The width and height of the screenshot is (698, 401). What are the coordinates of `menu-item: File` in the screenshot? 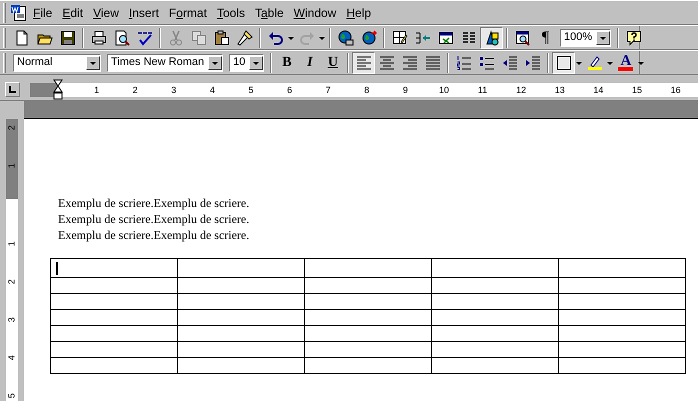 It's located at (43, 13).